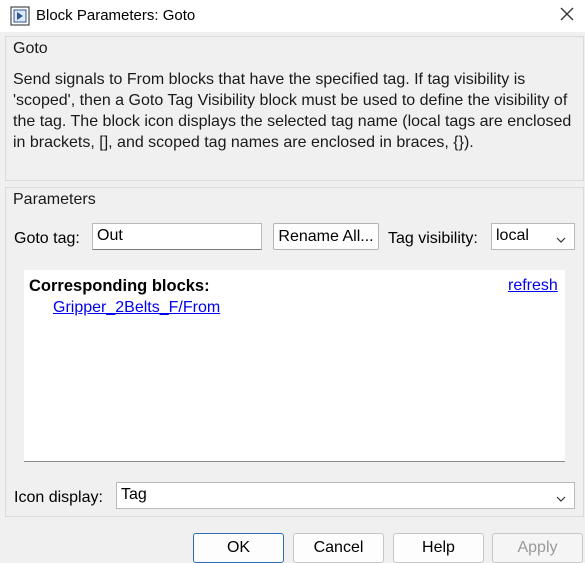 The image size is (585, 563). What do you see at coordinates (30, 48) in the screenshot?
I see `goto-legend: Goto` at bounding box center [30, 48].